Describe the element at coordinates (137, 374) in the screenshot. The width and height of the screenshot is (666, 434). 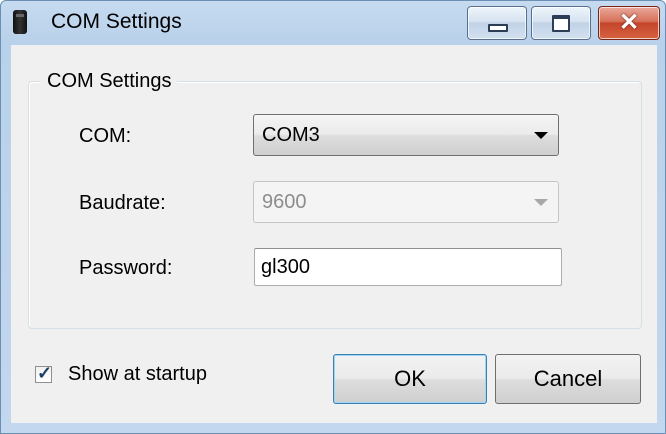
I see `show-at-startup-label: Show at startup` at that location.